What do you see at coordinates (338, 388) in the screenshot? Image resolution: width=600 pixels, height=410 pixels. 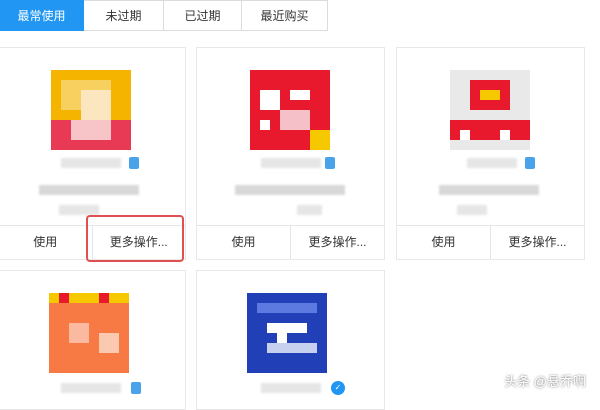 I see `verified-badge-icon: ✓` at bounding box center [338, 388].